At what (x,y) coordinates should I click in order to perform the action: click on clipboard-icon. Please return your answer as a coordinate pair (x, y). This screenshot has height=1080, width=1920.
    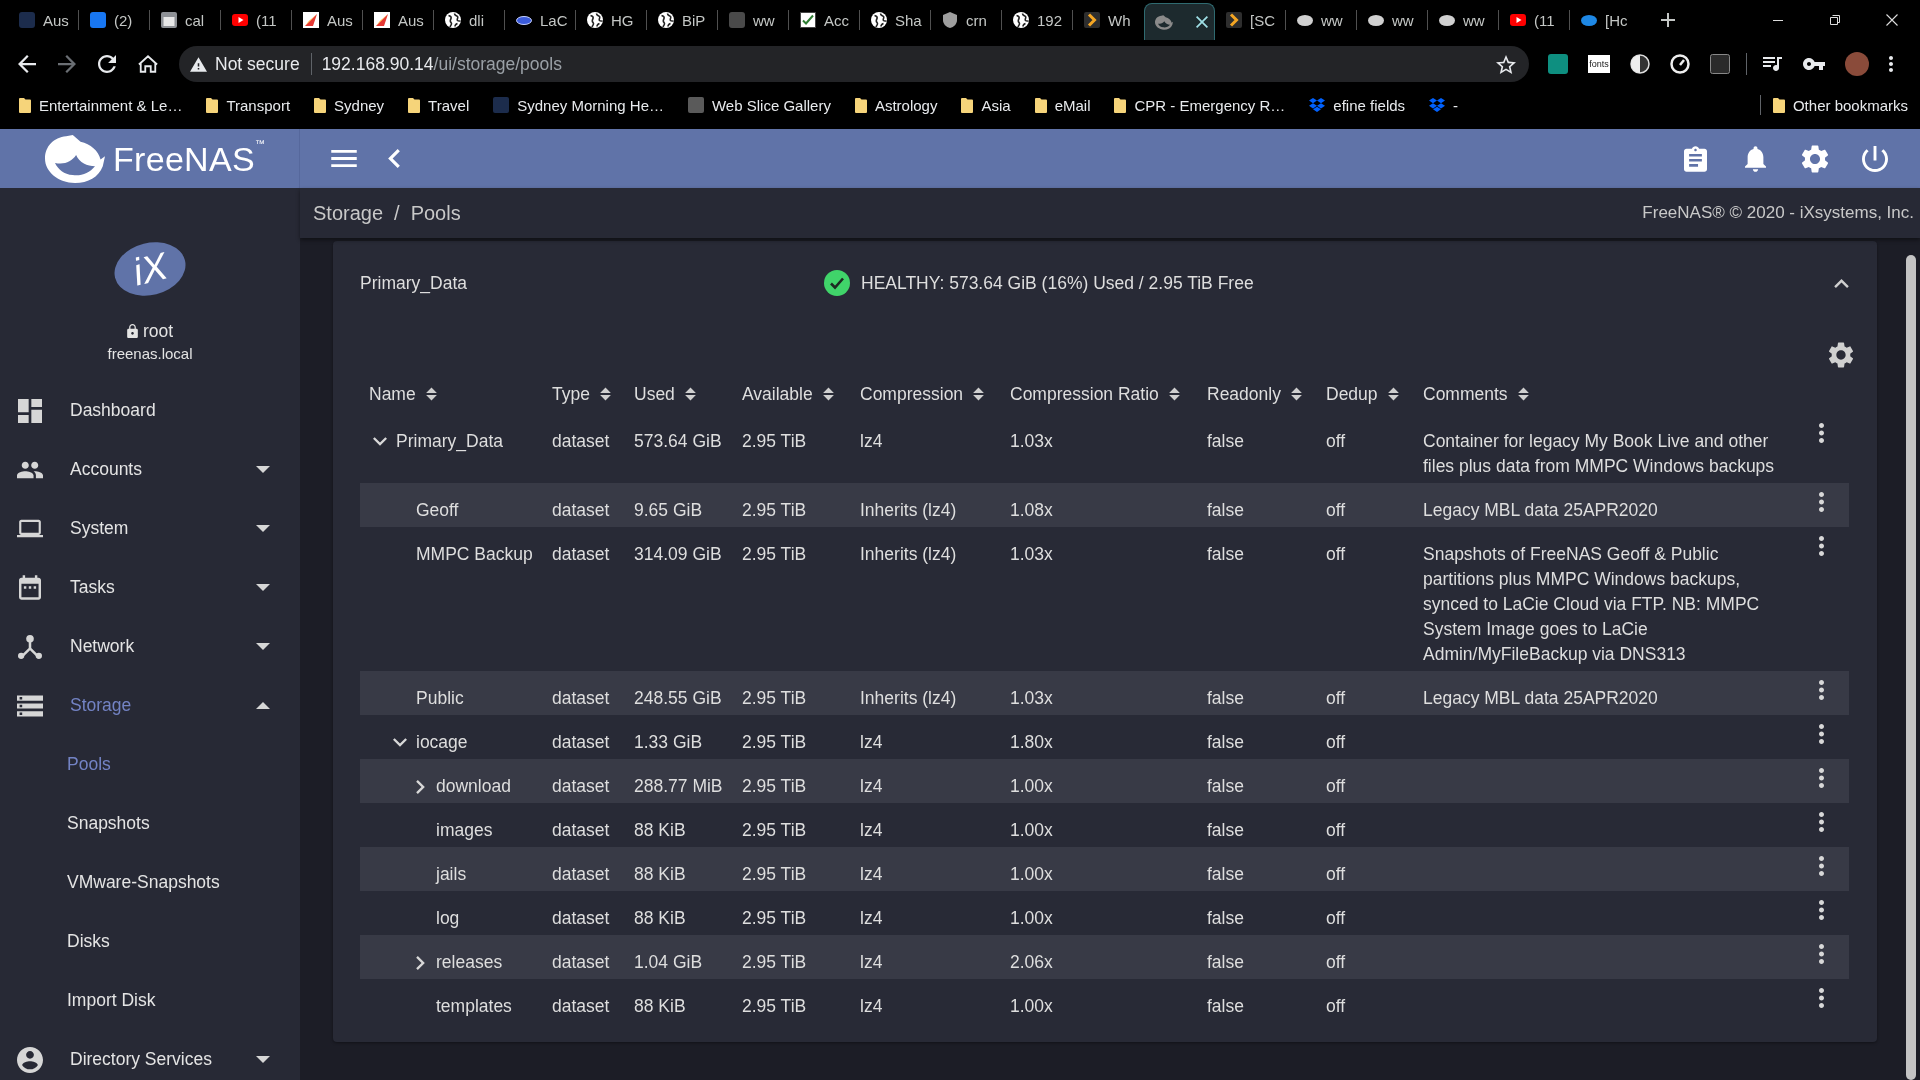
    Looking at the image, I should click on (1695, 158).